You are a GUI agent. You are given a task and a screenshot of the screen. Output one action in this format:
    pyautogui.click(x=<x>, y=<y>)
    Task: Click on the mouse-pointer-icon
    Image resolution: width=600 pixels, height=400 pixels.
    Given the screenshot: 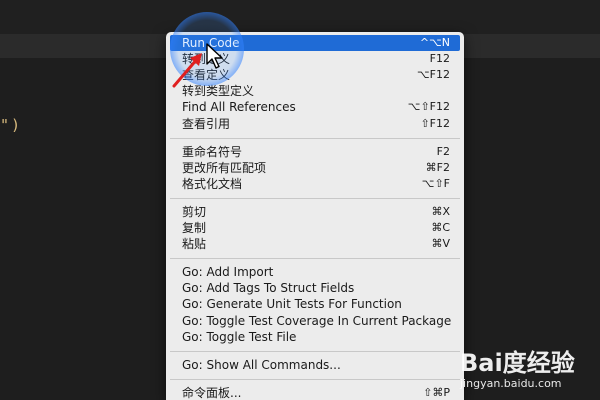 What is the action you would take?
    pyautogui.click(x=214, y=56)
    